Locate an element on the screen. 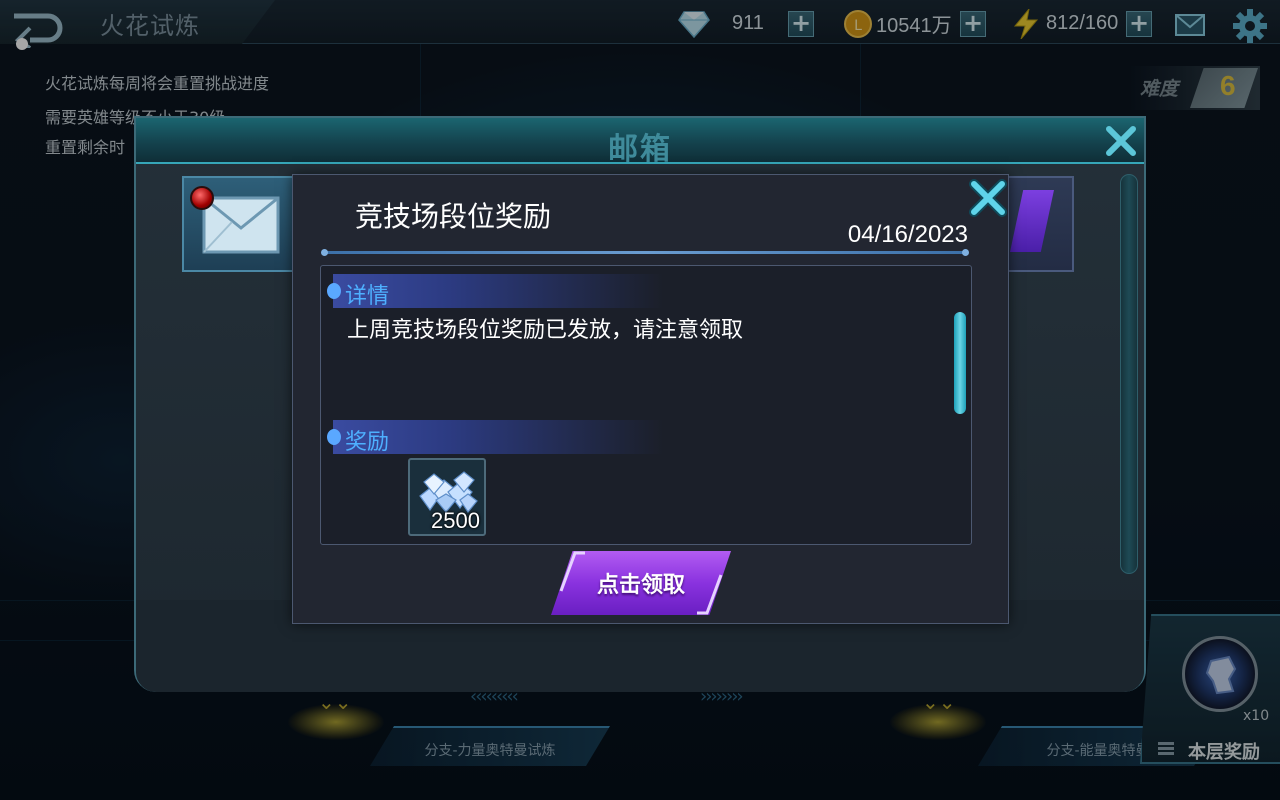  purple-tab-decoration is located at coordinates (1032, 221).